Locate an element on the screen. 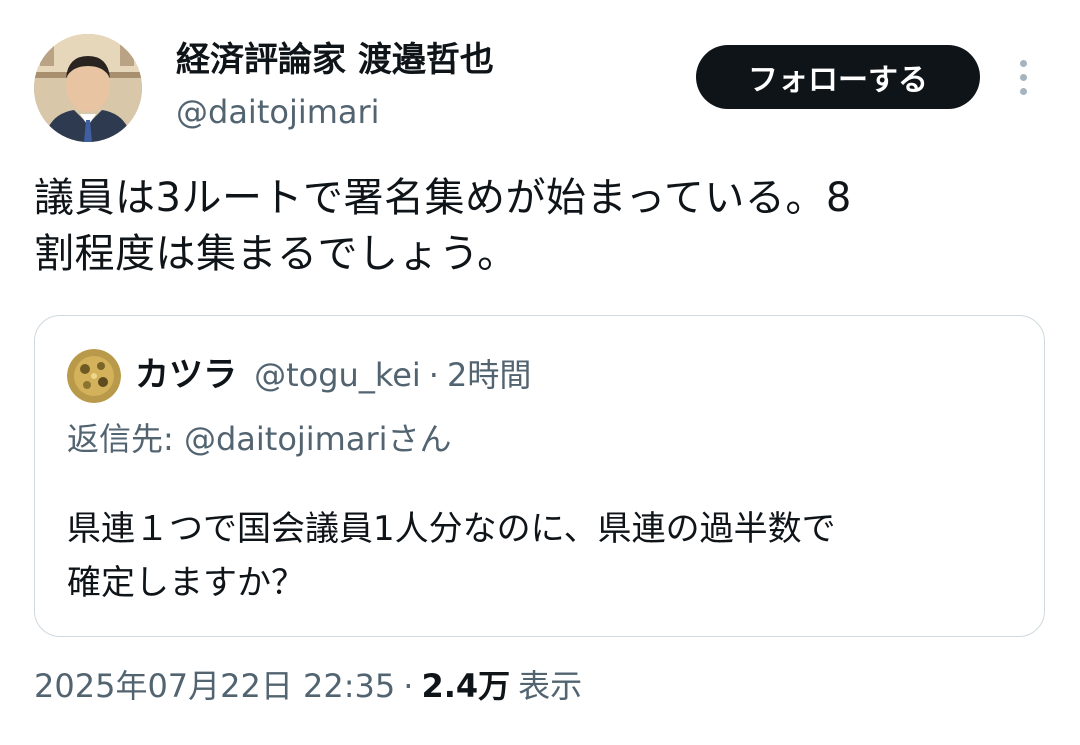  follow-button: フォローする is located at coordinates (838, 77).